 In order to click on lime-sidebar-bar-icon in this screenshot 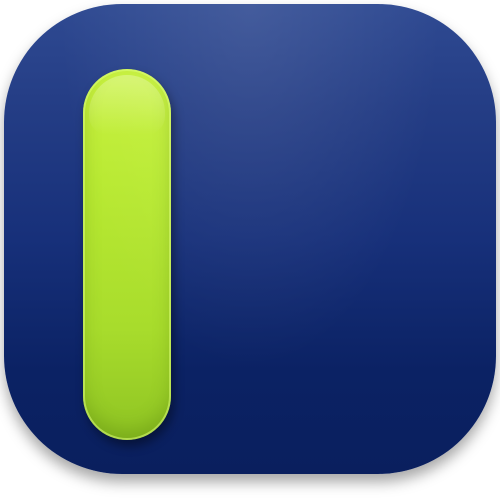, I will do `click(127, 254)`.